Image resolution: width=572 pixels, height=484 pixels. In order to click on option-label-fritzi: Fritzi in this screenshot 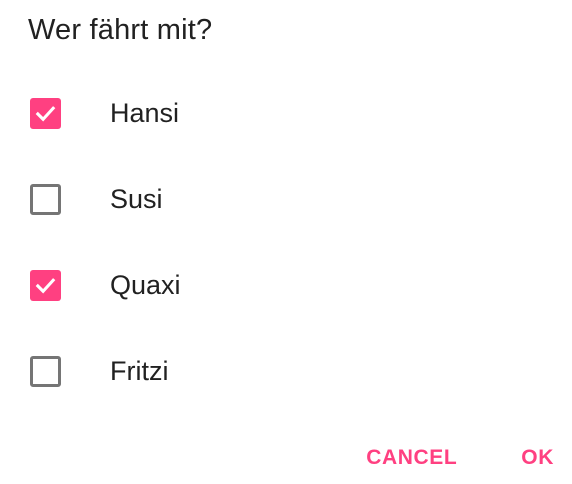, I will do `click(139, 370)`.